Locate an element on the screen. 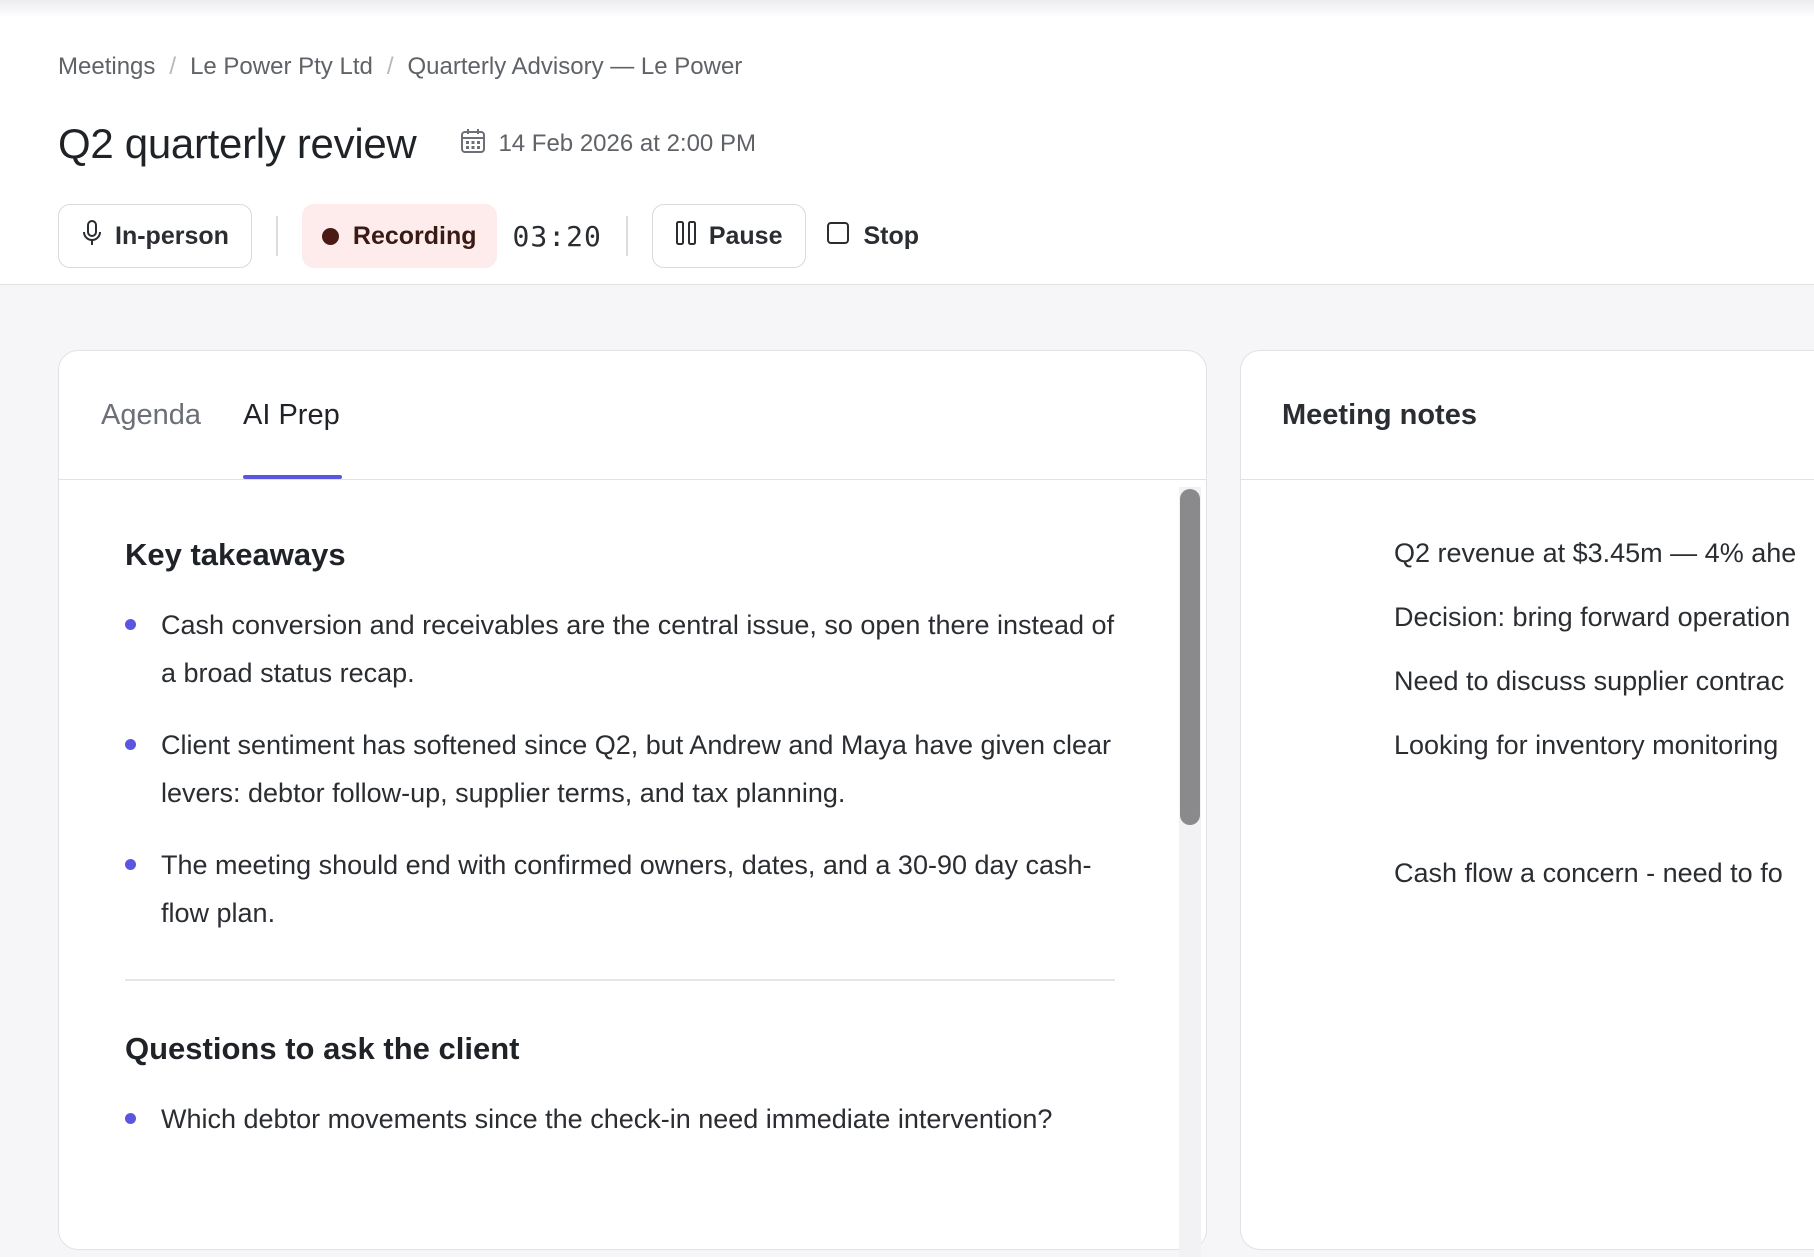  meeting-mode-label: In-person is located at coordinates (172, 235).